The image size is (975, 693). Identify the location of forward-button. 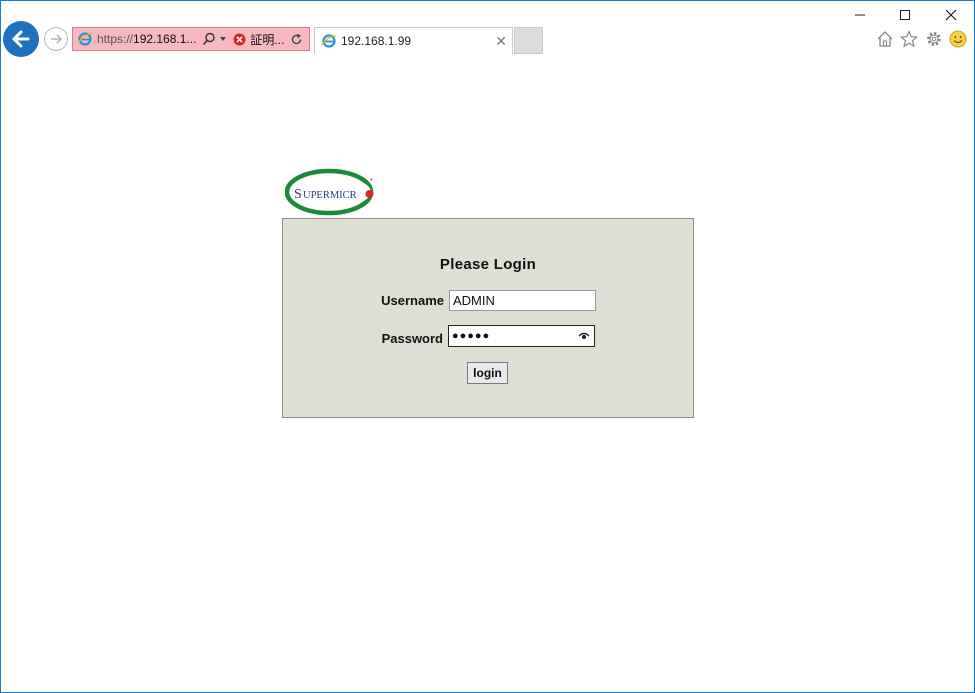
(56, 39).